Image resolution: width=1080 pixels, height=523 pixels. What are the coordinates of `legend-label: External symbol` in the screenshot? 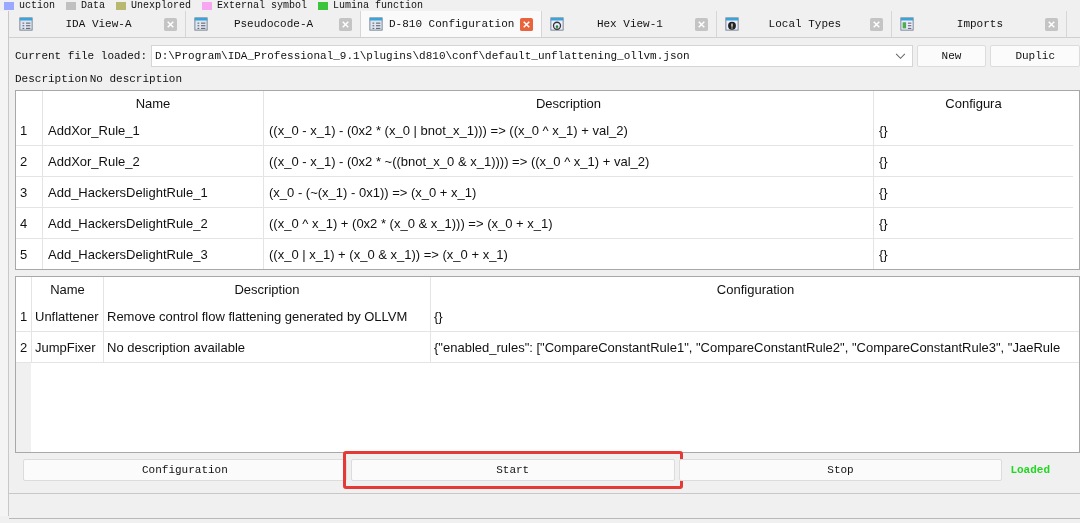 It's located at (262, 5).